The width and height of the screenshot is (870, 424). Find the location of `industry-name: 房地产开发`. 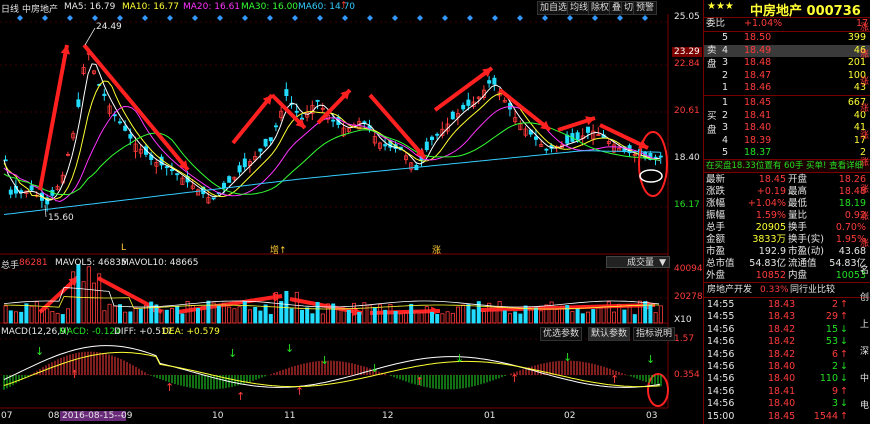

industry-name: 房地产开发 is located at coordinates (729, 290).